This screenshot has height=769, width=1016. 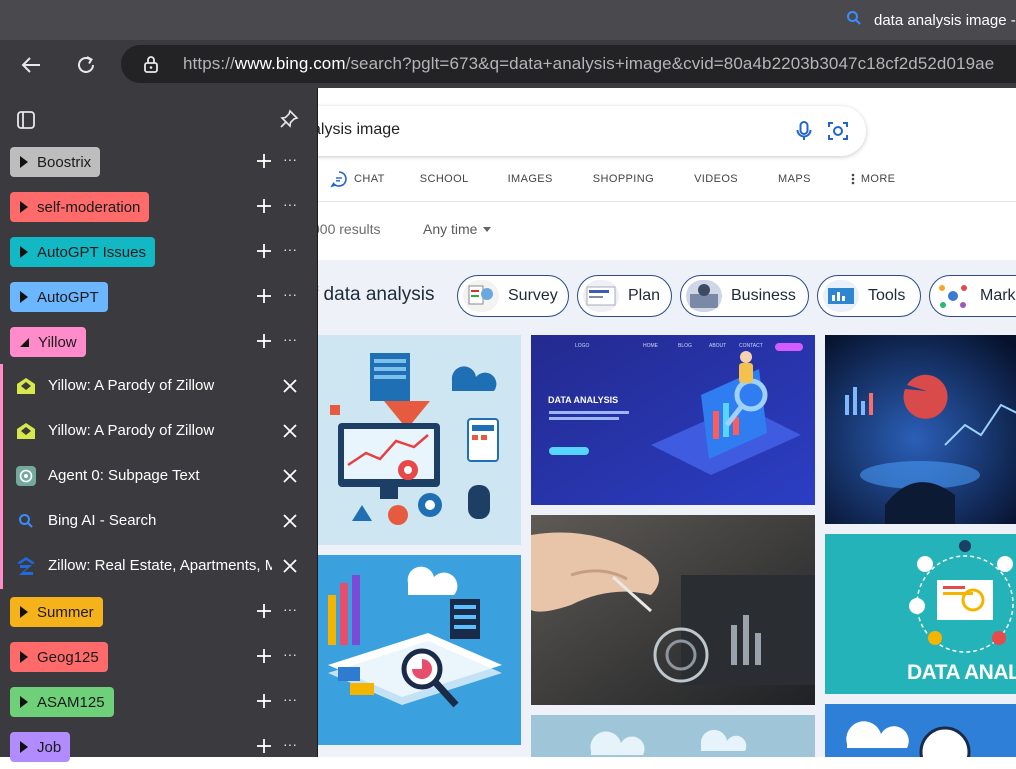 I want to click on group-pill-self-moderation: self-moderation, so click(x=80, y=207).